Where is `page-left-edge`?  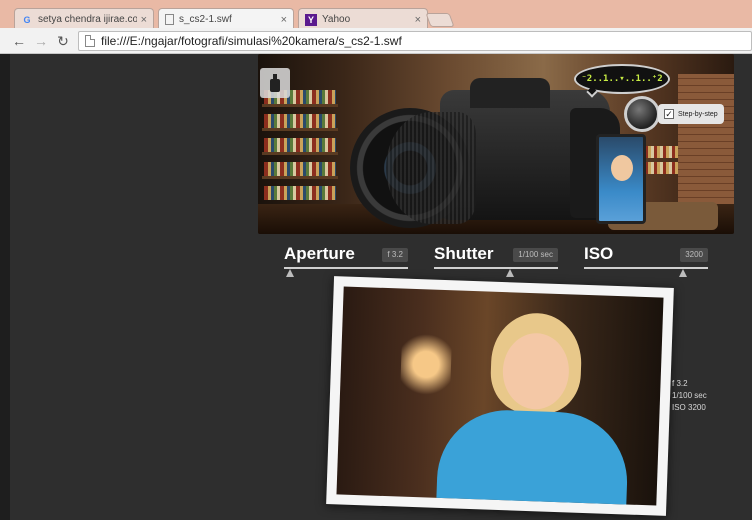 page-left-edge is located at coordinates (5, 287).